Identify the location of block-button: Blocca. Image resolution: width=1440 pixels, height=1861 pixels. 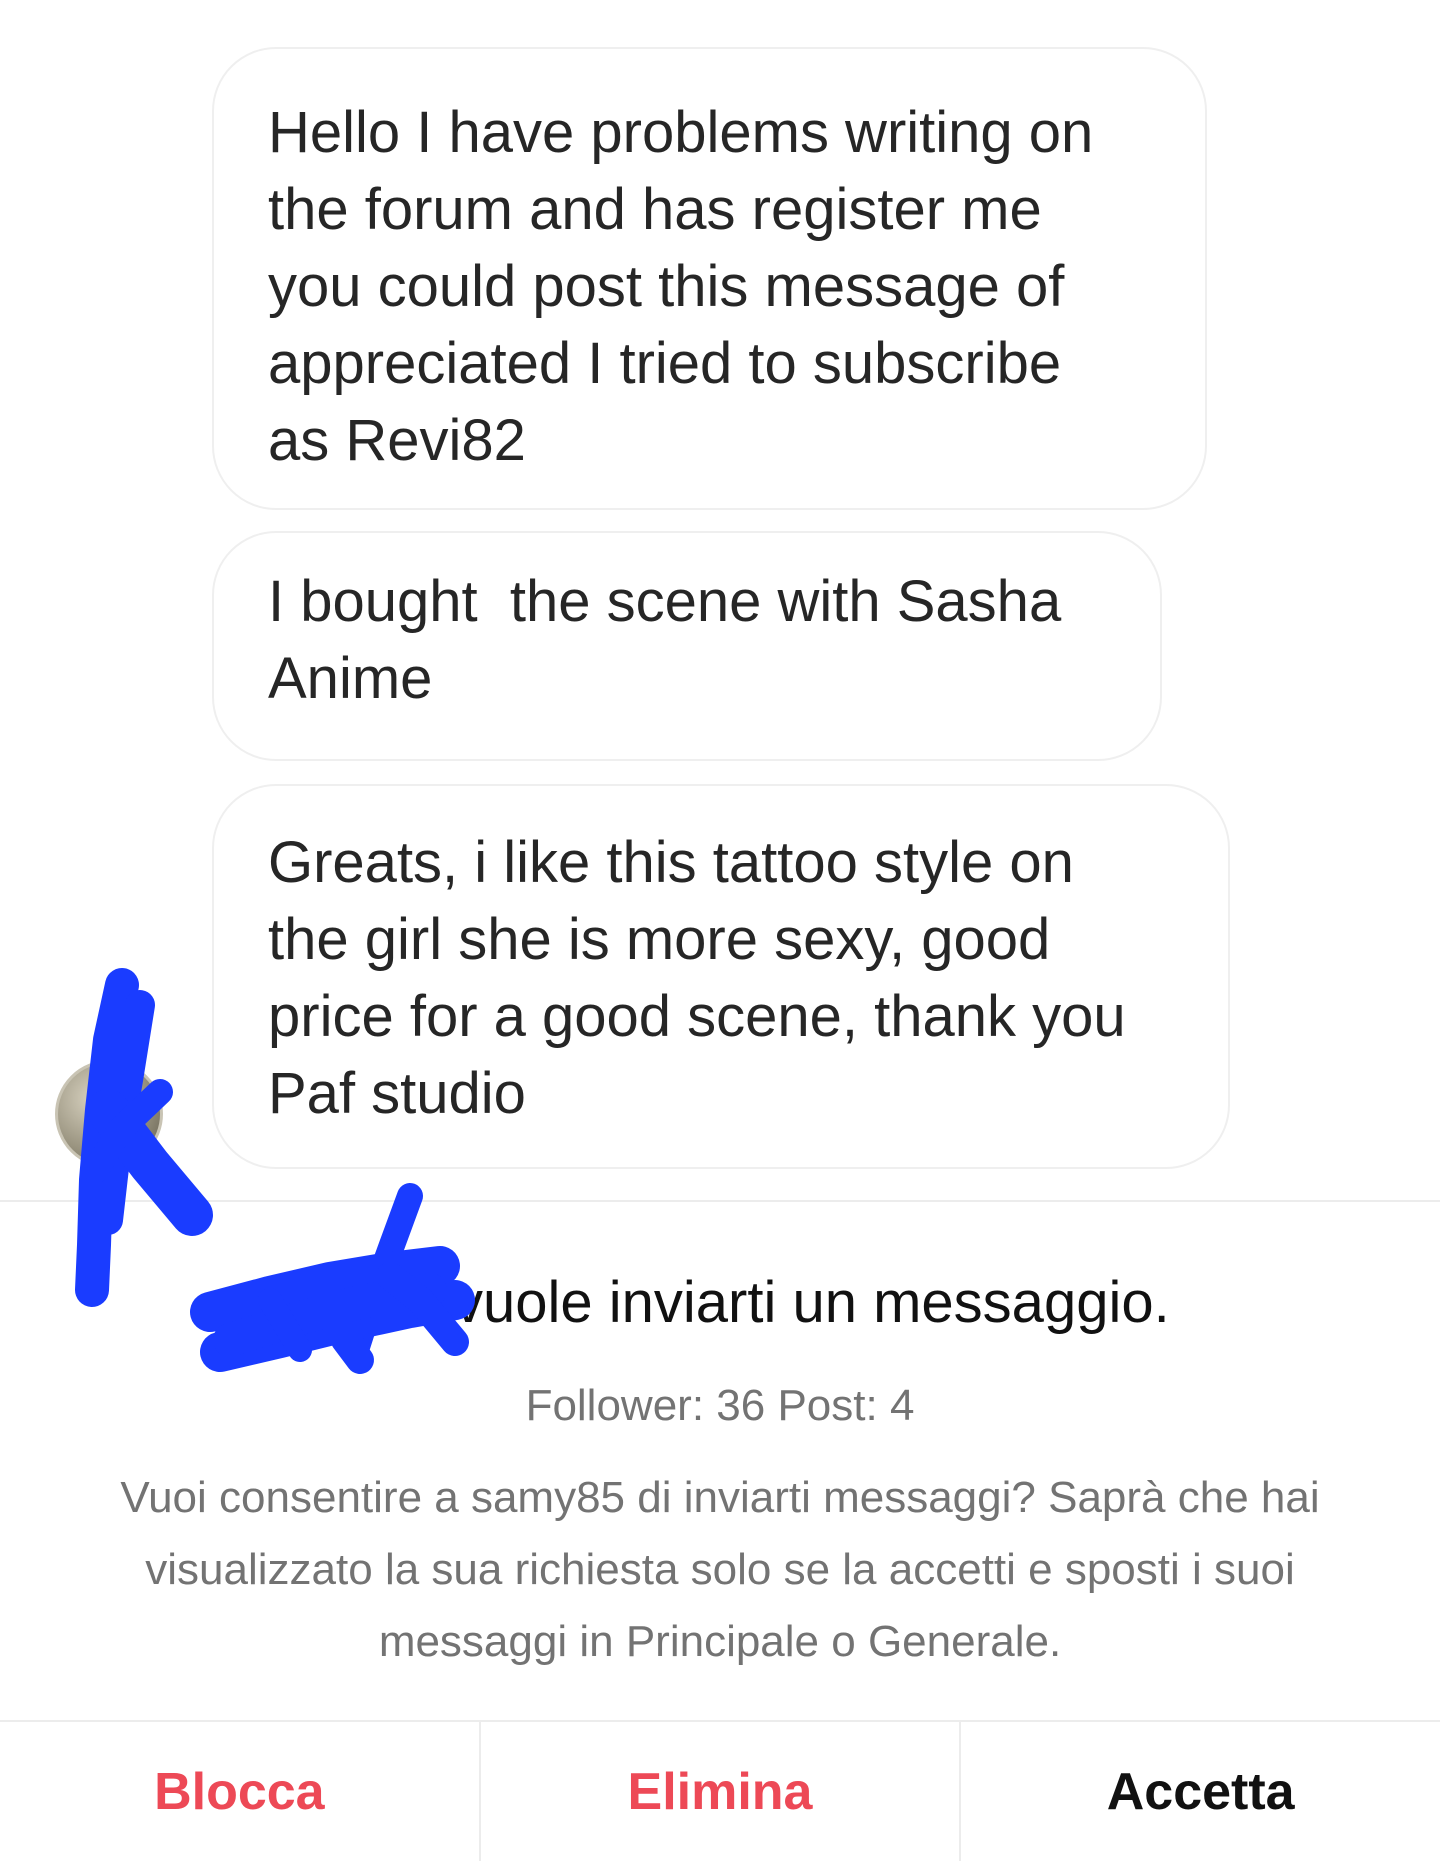
(239, 1791).